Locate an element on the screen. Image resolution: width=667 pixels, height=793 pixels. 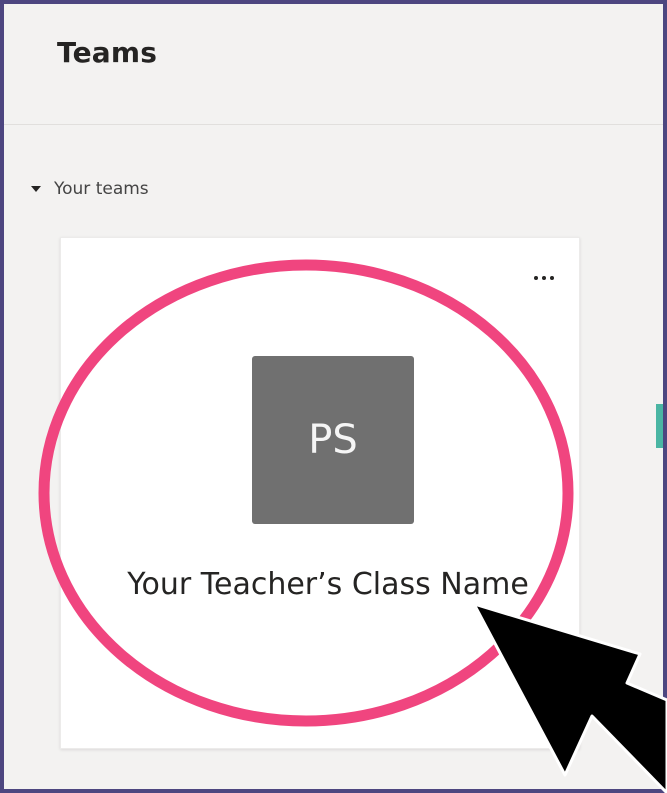
your-teams-section-toggle: Your teams is located at coordinates (90, 189).